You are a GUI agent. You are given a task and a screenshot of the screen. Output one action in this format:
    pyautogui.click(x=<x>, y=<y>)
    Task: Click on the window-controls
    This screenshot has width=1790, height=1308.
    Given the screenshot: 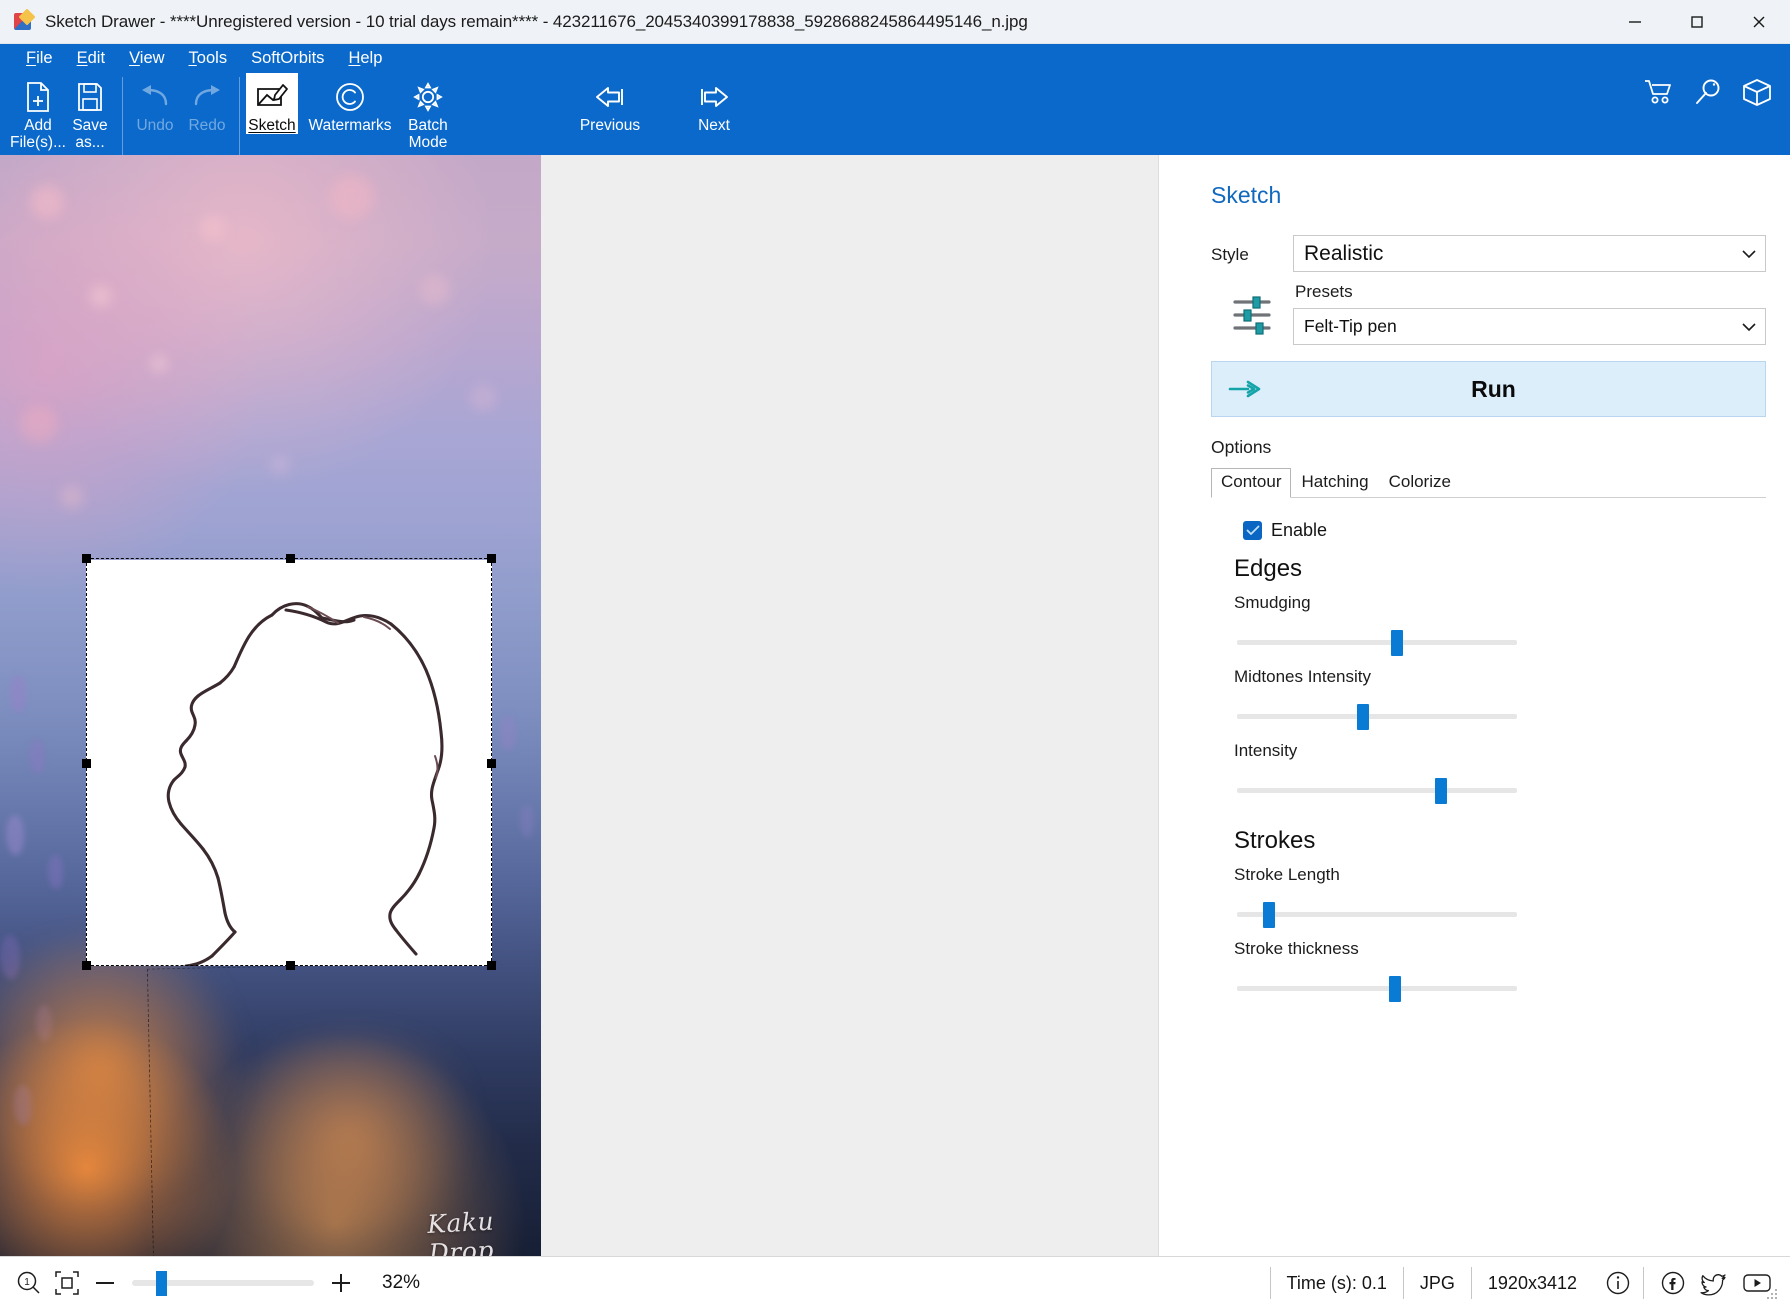 What is the action you would take?
    pyautogui.click(x=1697, y=22)
    